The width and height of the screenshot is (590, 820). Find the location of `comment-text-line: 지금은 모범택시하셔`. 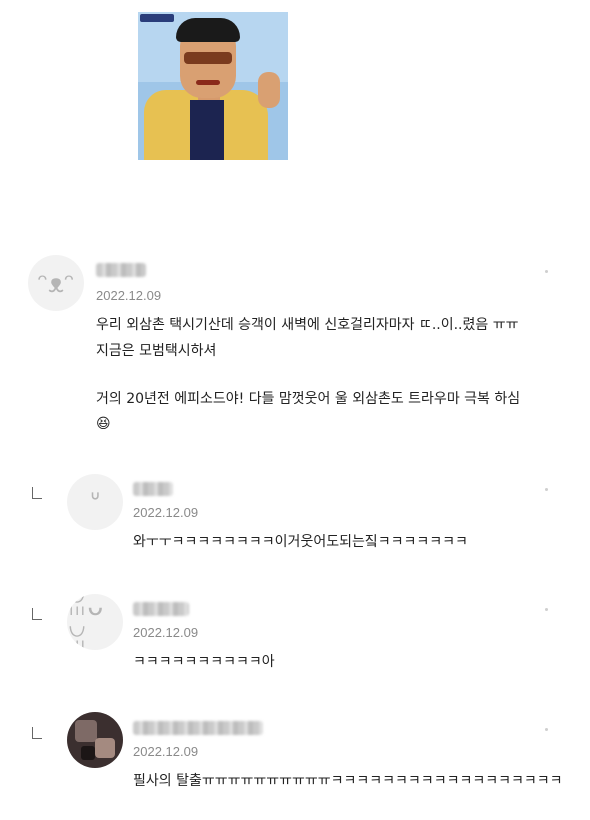

comment-text-line: 지금은 모범택시하셔 is located at coordinates (156, 351).